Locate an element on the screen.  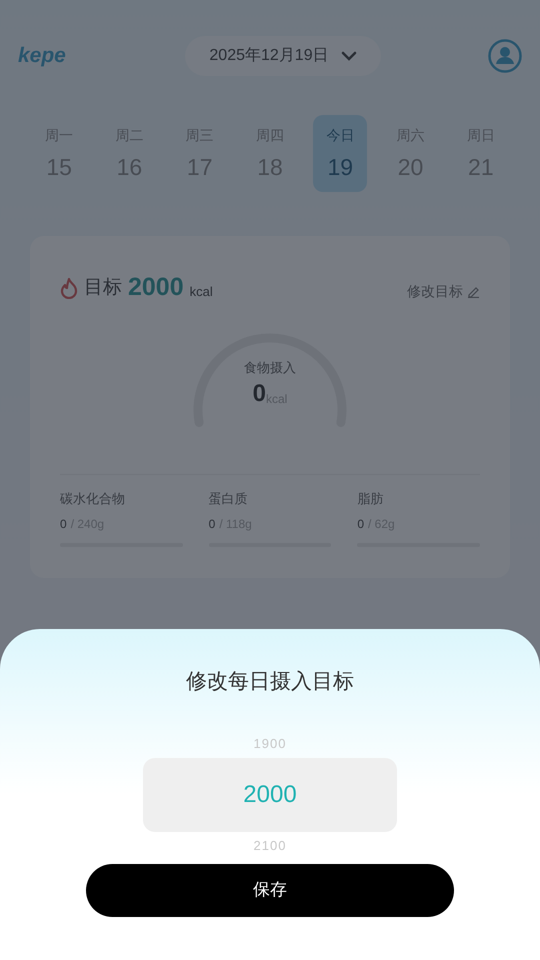
goal-label: 目标 is located at coordinates (103, 288).